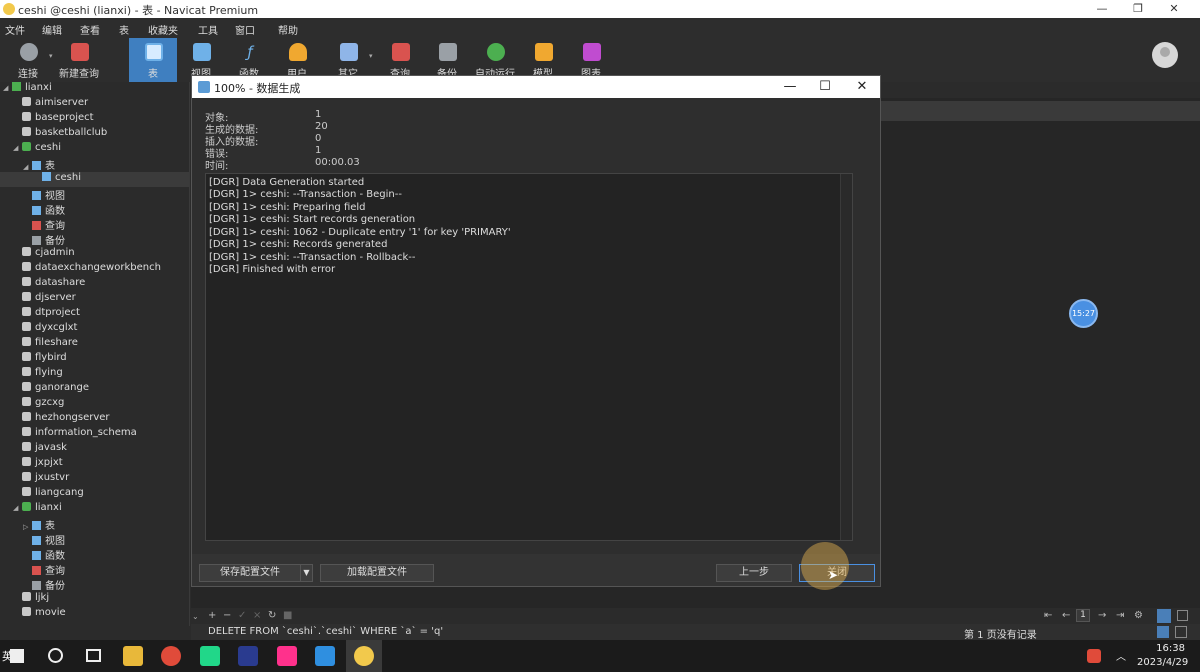  I want to click on tree-item-db: datashare, so click(94, 284).